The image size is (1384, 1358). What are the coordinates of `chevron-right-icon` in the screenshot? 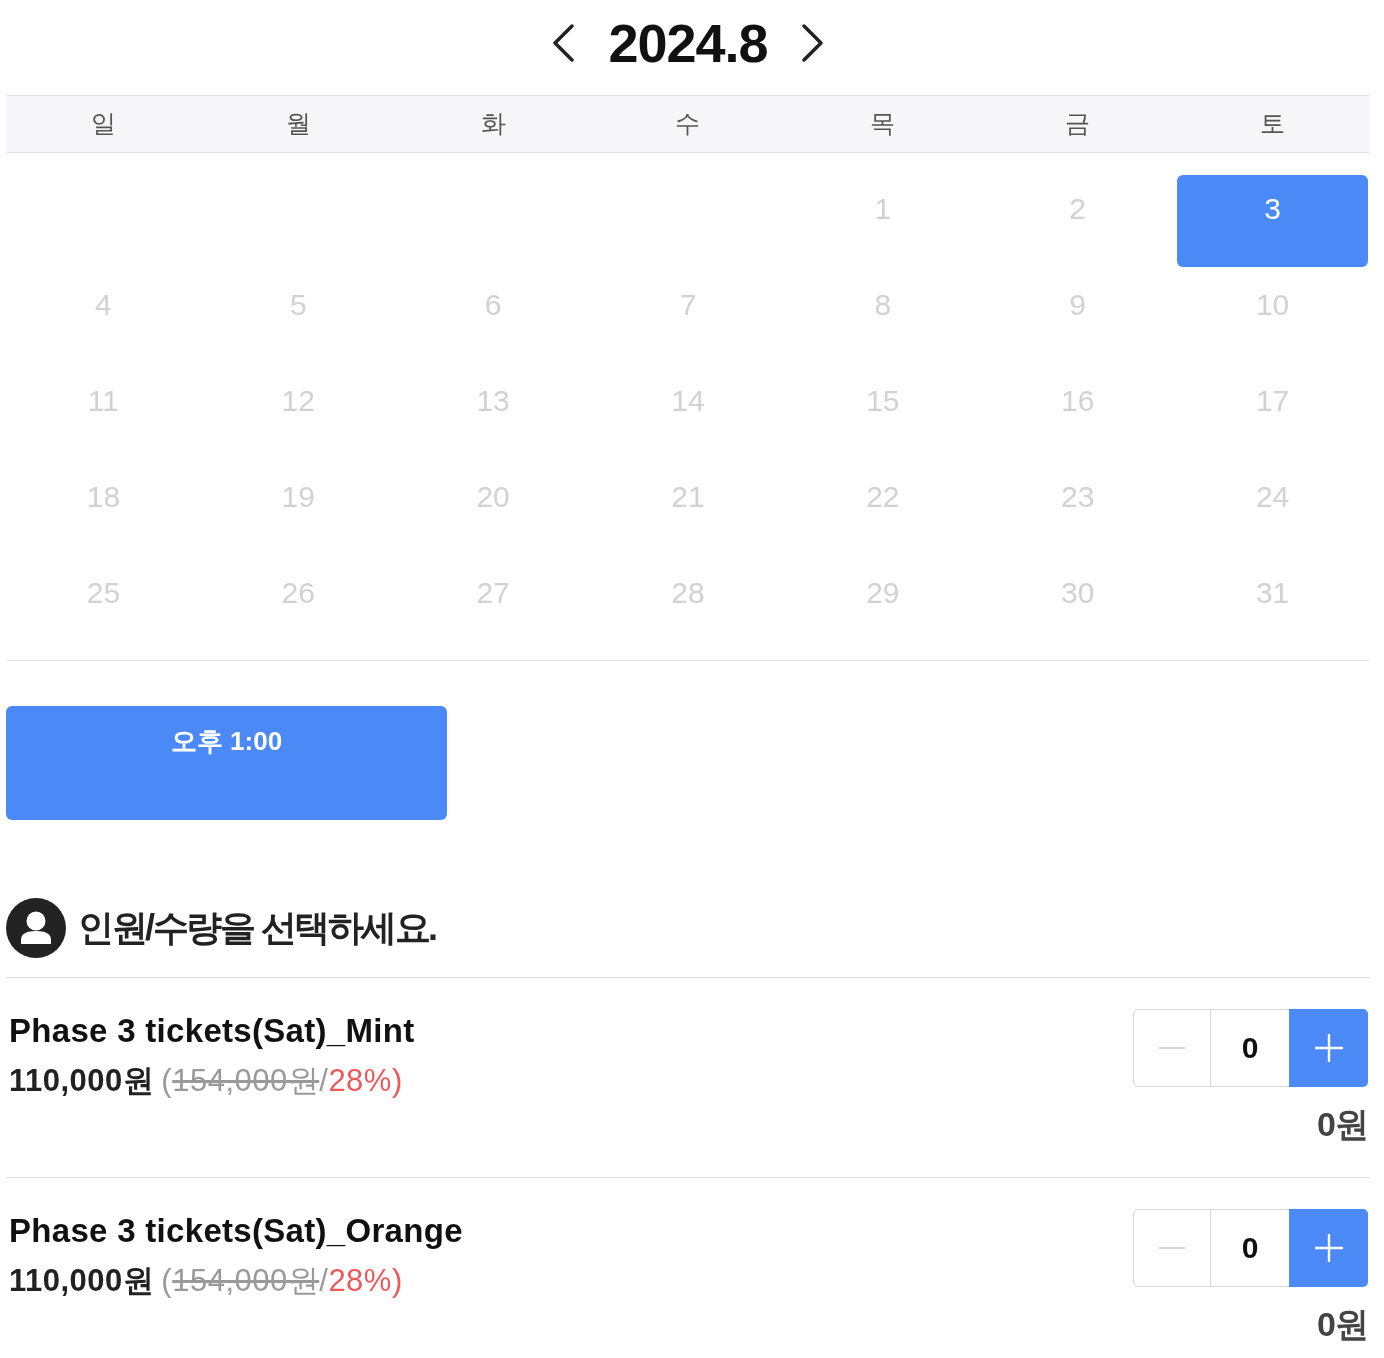 It's located at (812, 43).